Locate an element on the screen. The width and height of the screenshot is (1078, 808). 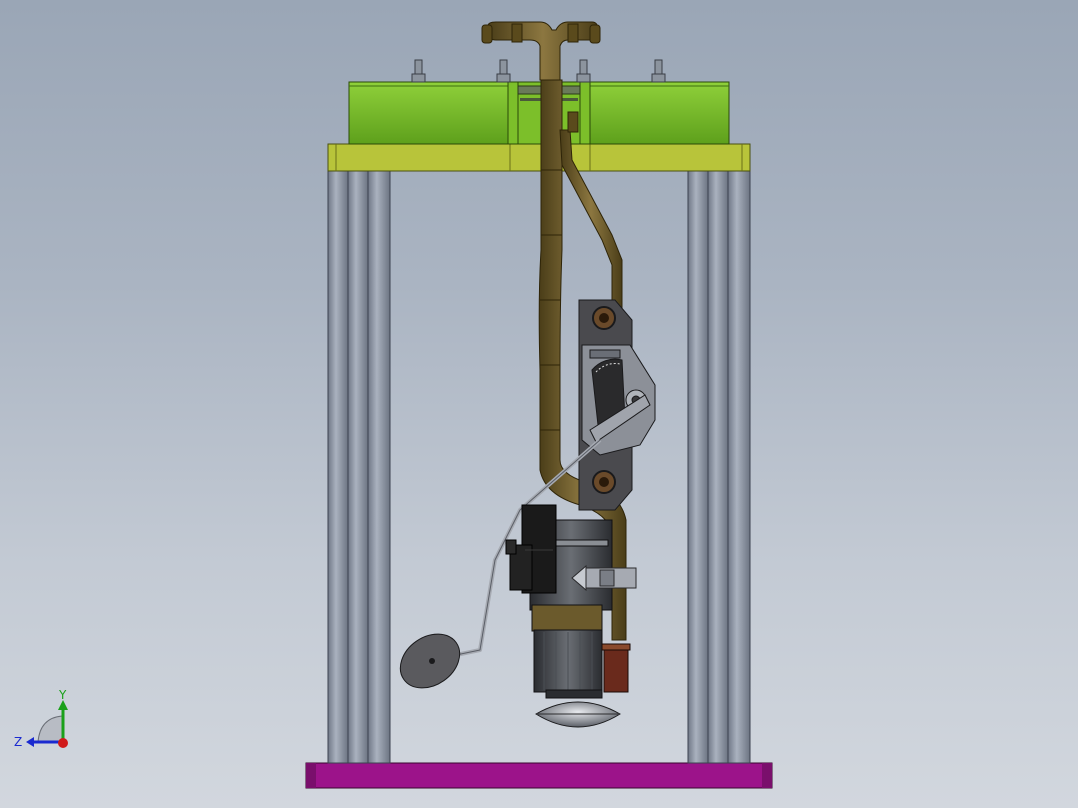
triad-plane-icon is located at coordinates (50, 729).